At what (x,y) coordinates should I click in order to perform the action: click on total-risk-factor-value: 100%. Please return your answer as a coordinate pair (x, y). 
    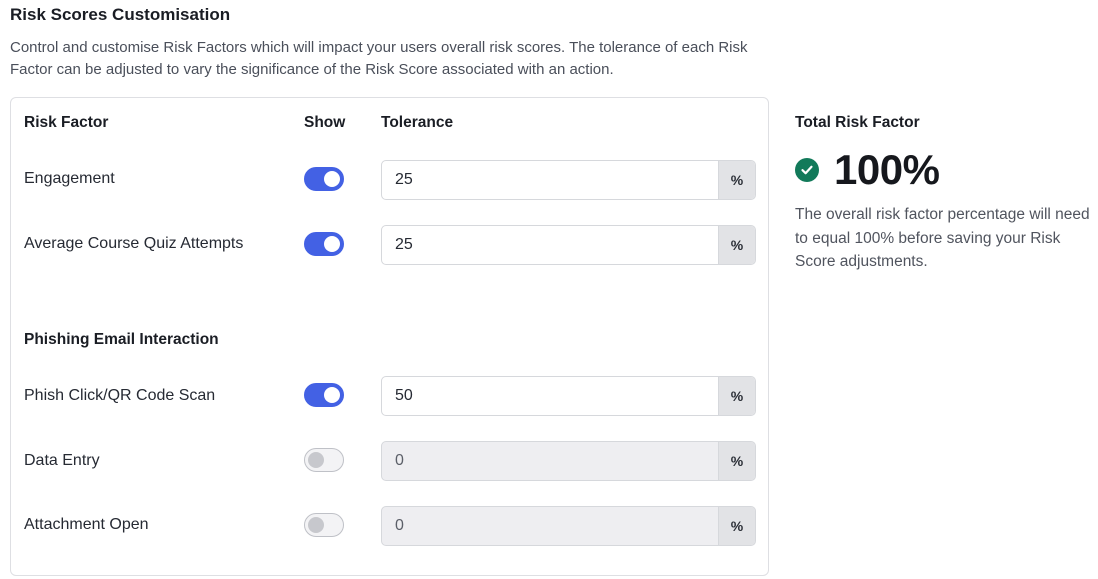
    Looking at the image, I should click on (887, 169).